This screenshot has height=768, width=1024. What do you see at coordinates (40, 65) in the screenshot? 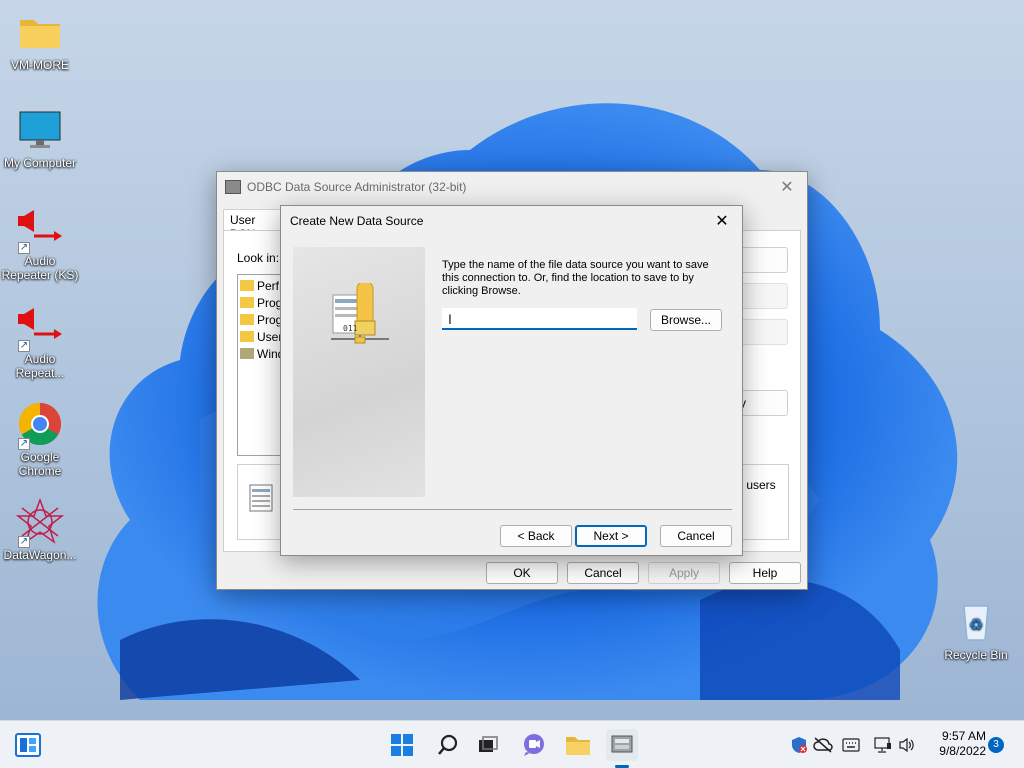
I see `desktop-icon-label: VM-MORE` at bounding box center [40, 65].